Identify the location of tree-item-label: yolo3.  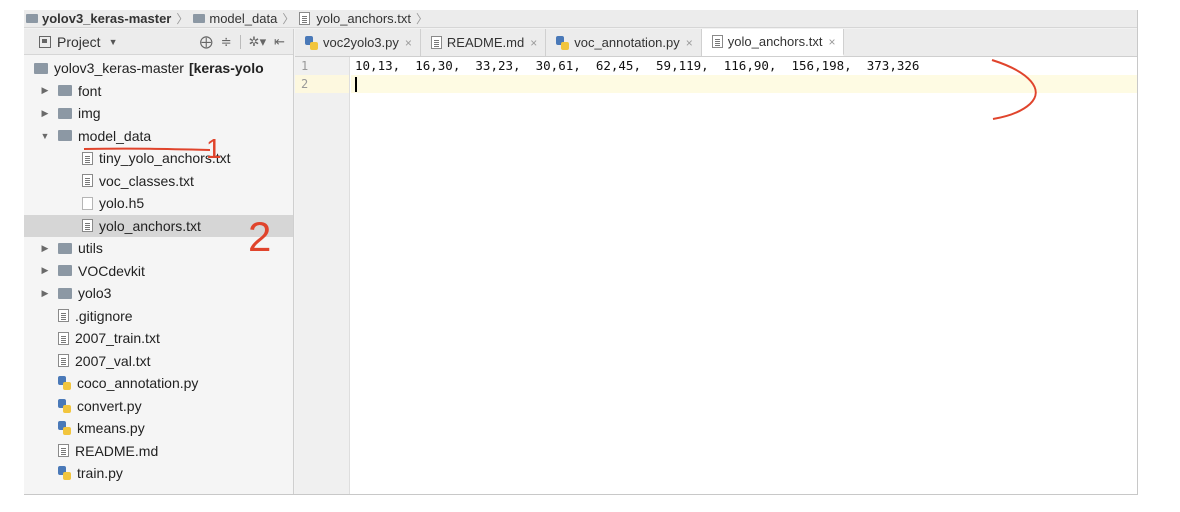
(95, 293).